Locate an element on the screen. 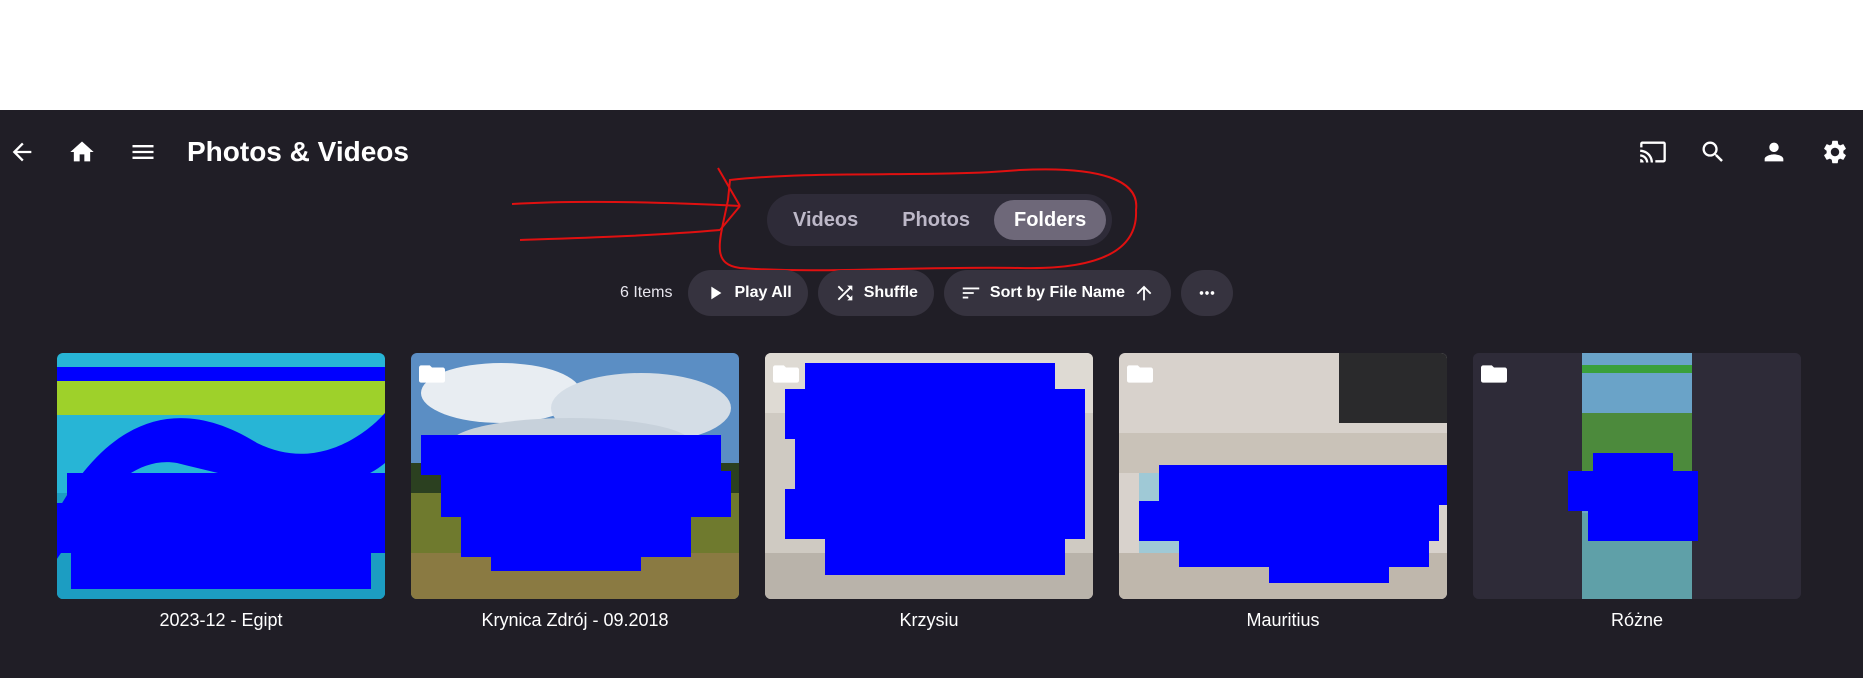 Image resolution: width=1863 pixels, height=678 pixels. folder-card: Krzysiu is located at coordinates (929, 492).